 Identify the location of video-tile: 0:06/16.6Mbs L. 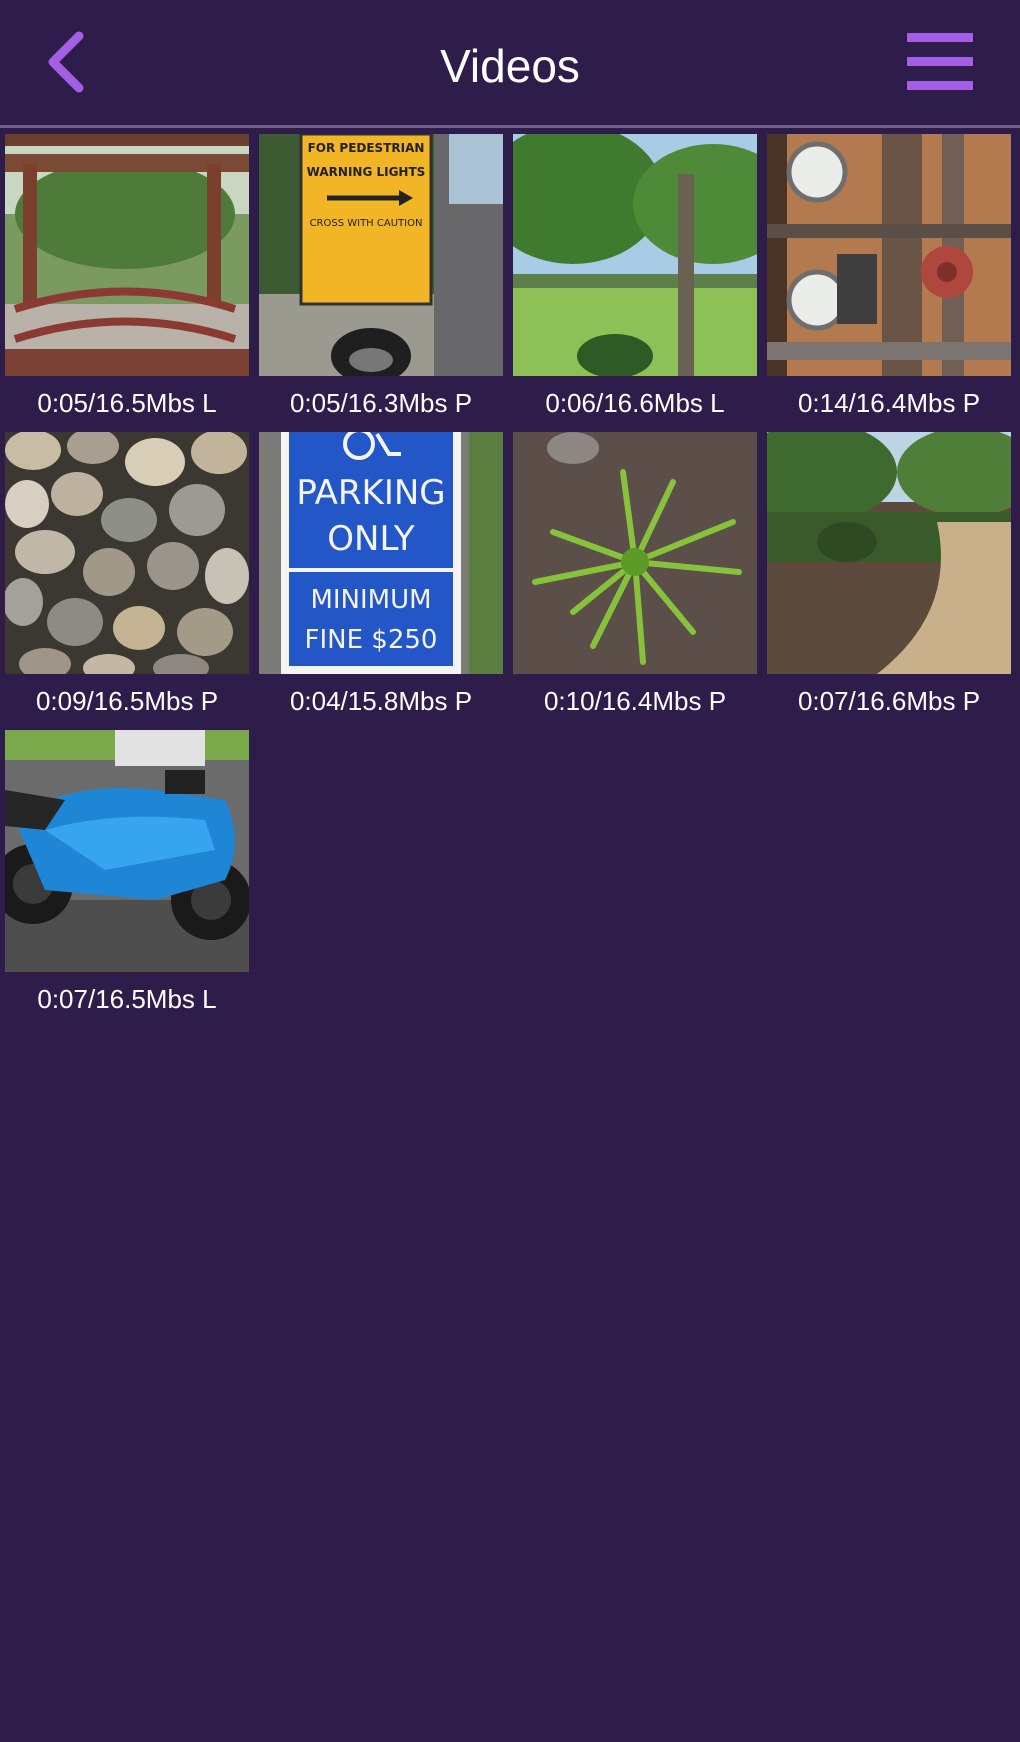
(635, 282).